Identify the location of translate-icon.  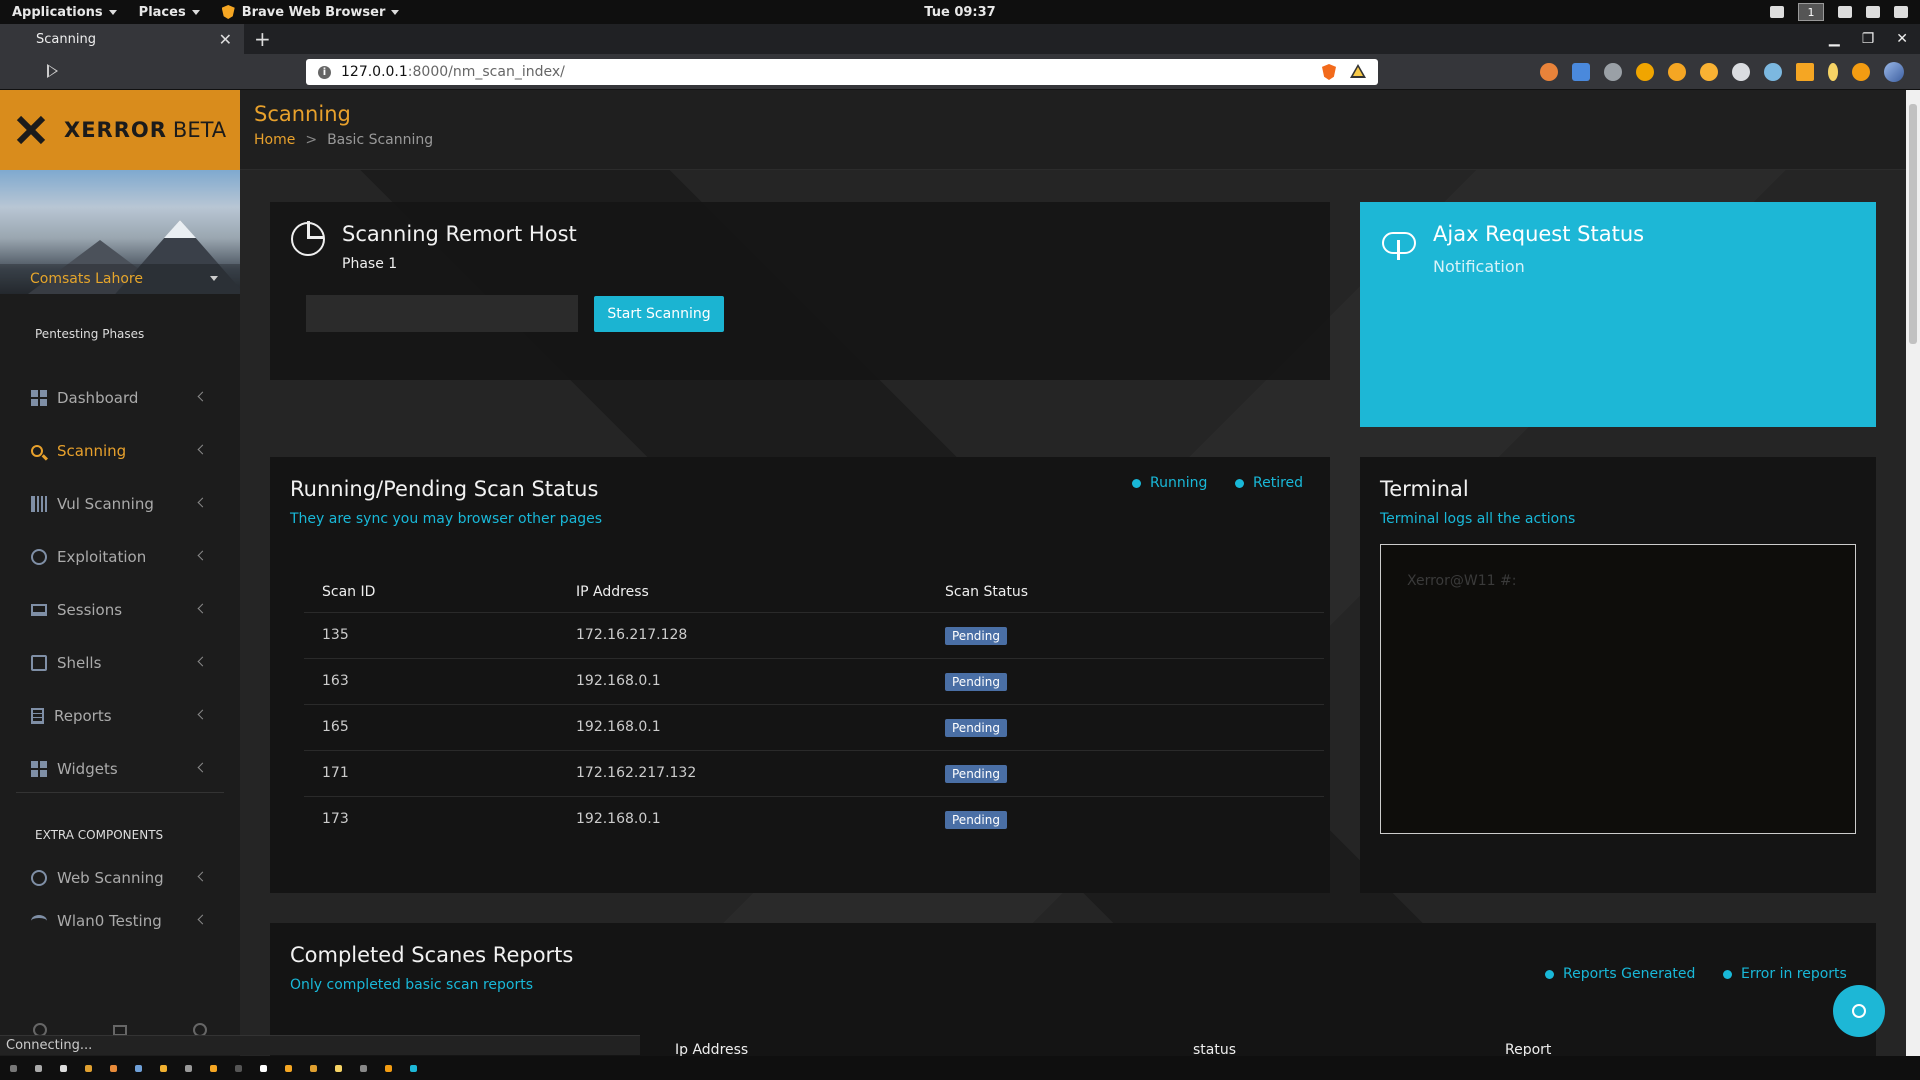
(1581, 72).